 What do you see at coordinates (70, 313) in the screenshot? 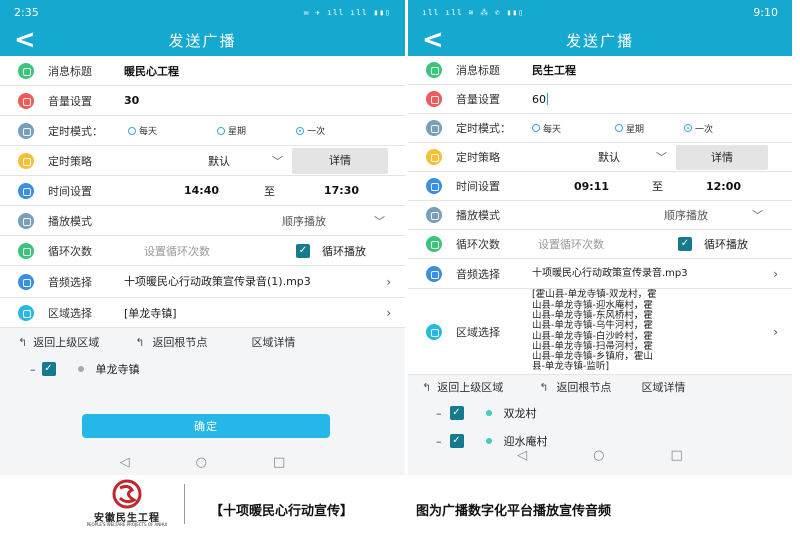
I see `area-label: 区域选择` at bounding box center [70, 313].